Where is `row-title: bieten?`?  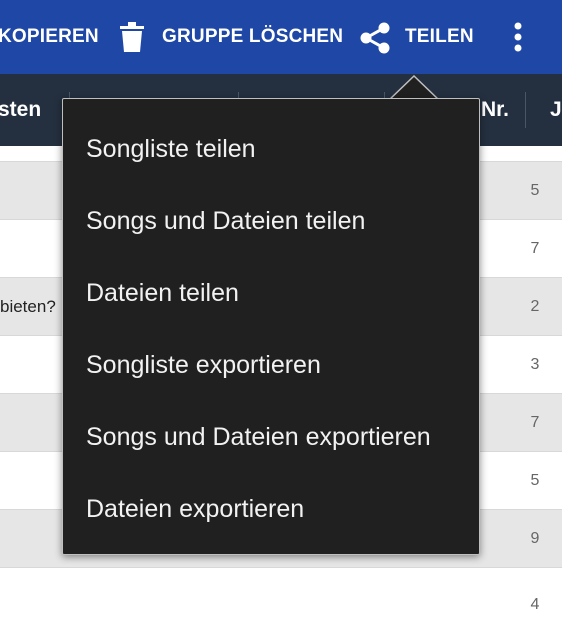 row-title: bieten? is located at coordinates (28, 306).